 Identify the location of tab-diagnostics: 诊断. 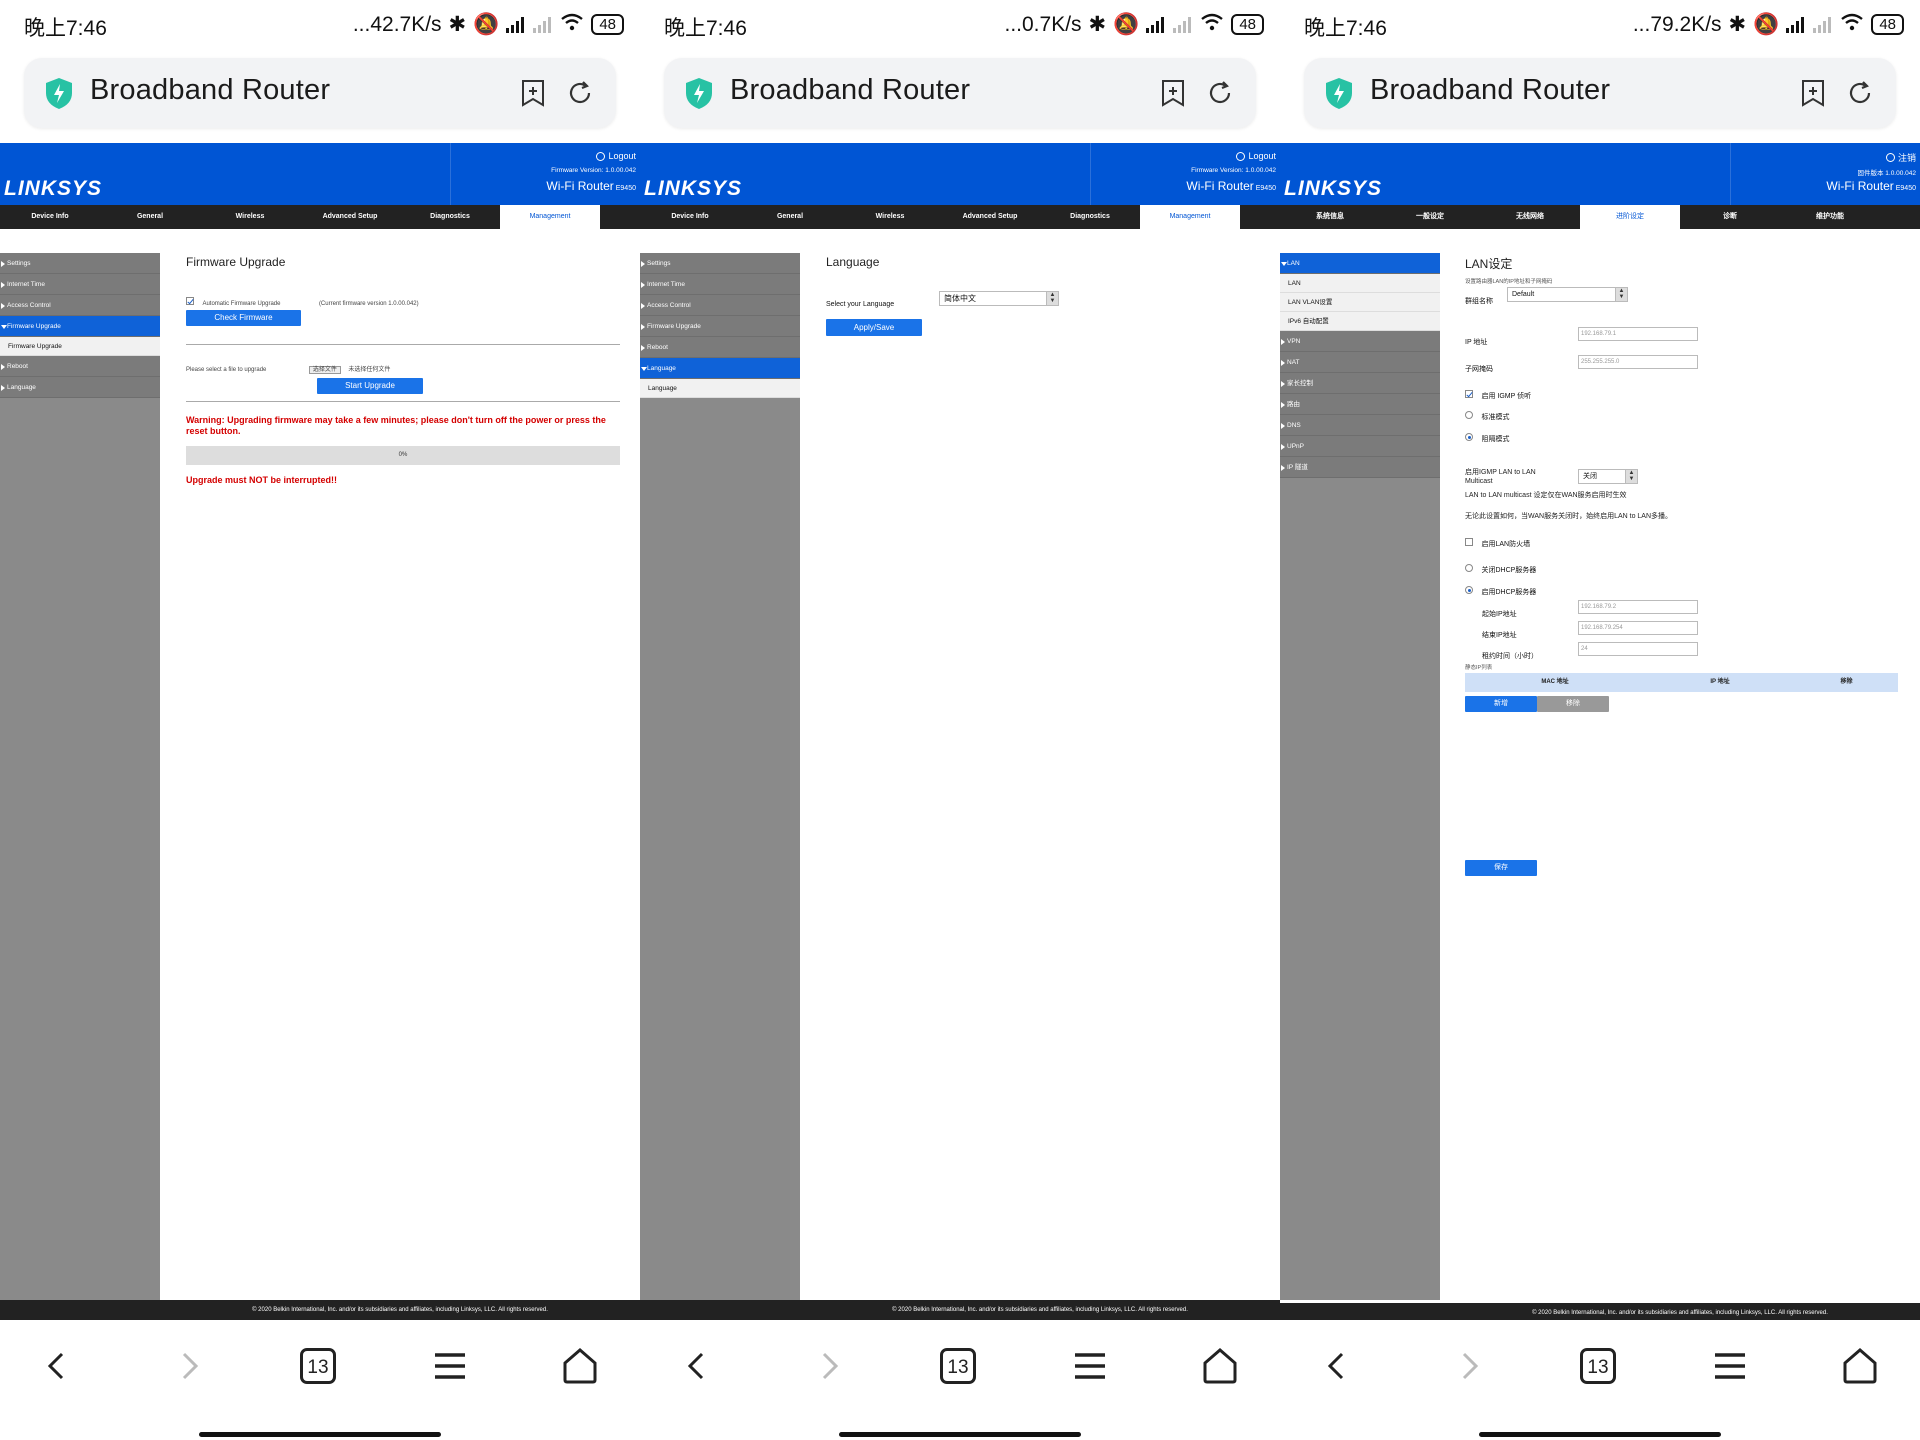
(1730, 217).